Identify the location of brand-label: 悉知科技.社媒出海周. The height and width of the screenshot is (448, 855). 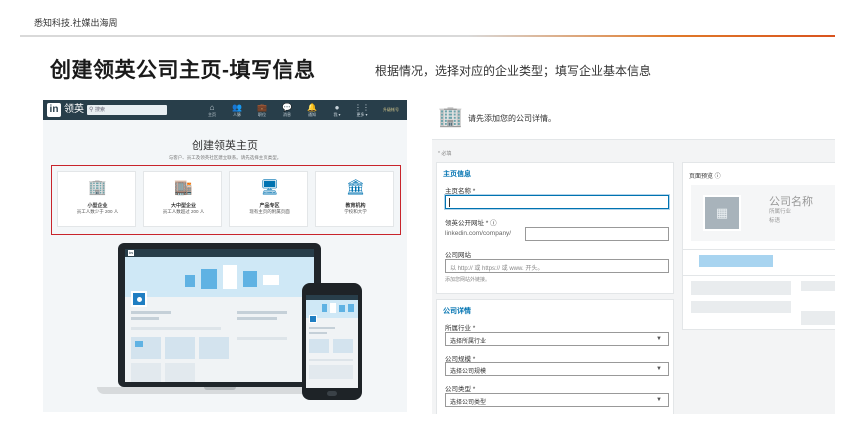
(76, 23).